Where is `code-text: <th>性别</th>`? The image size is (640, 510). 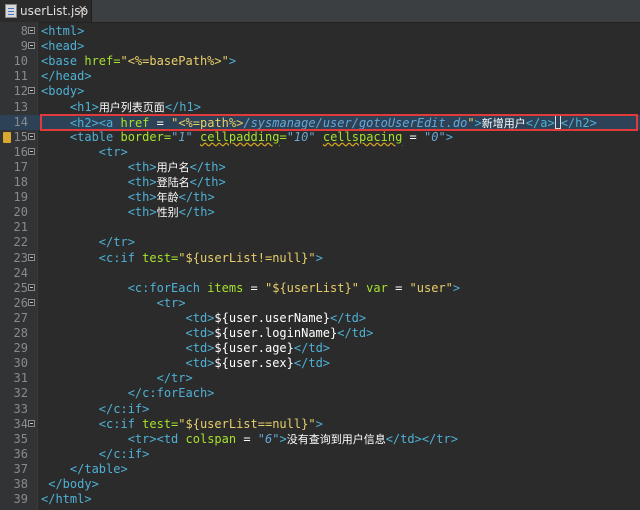 code-text: <th>性别</th> is located at coordinates (128, 212).